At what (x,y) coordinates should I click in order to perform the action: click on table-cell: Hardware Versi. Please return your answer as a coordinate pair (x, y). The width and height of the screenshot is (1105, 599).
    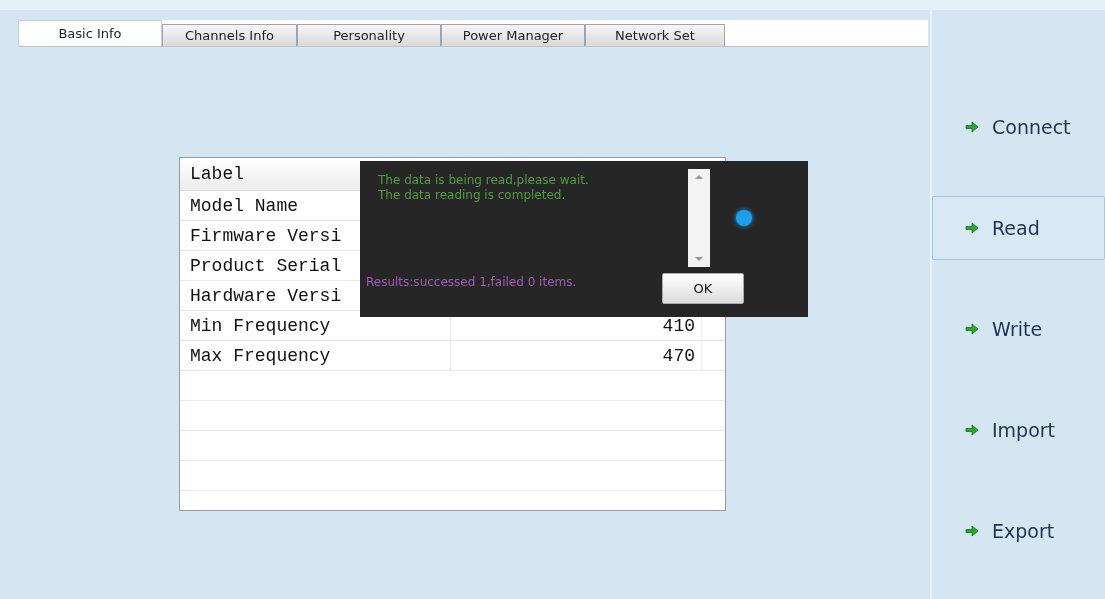
    Looking at the image, I should click on (266, 295).